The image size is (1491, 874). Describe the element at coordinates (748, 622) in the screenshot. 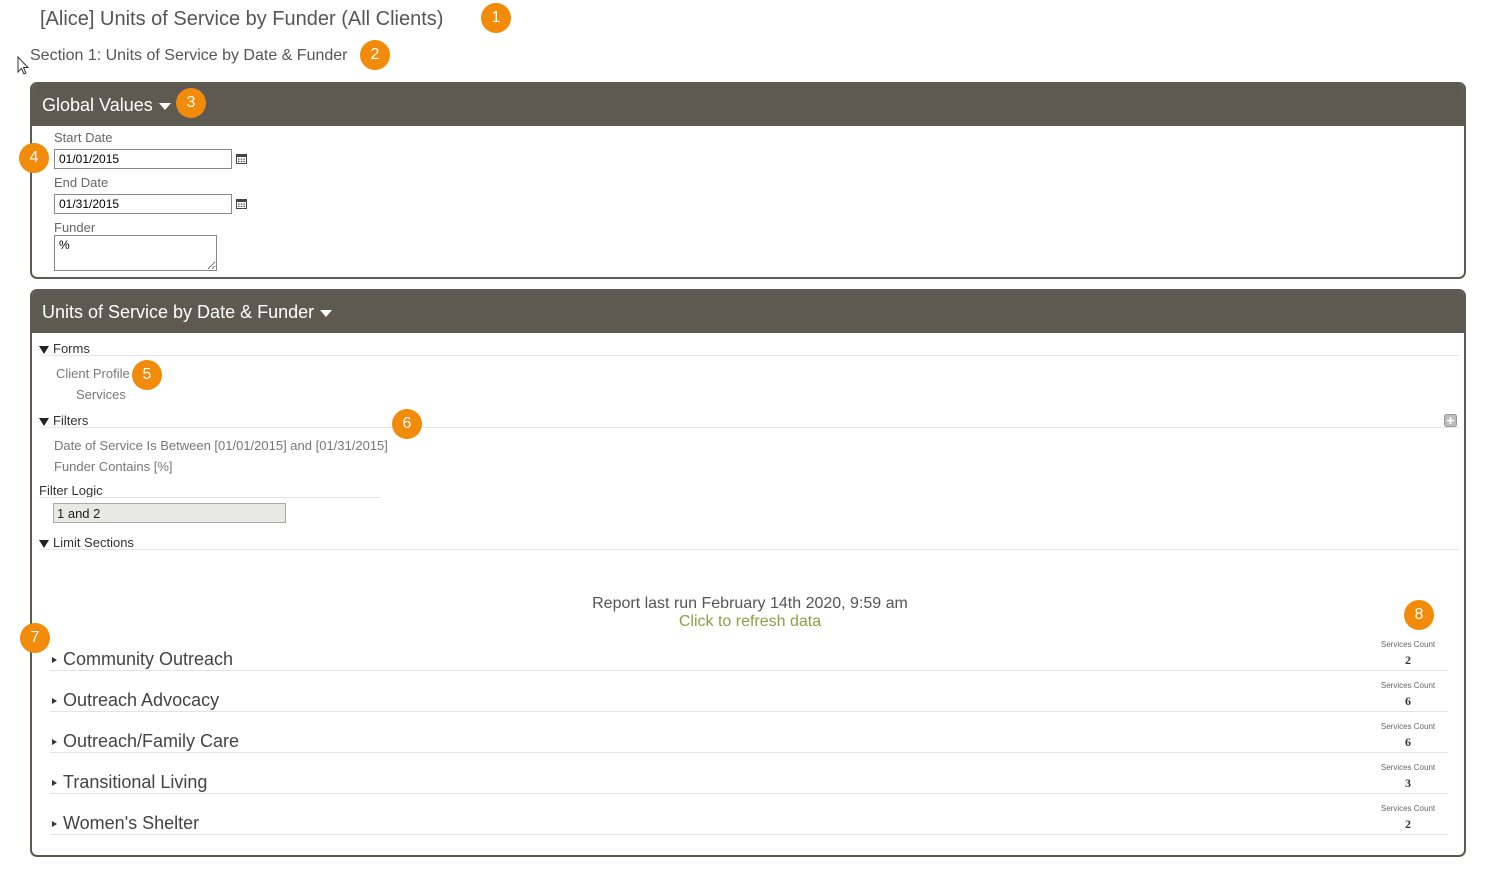

I see `refresh-data-link: Click to refresh data` at that location.